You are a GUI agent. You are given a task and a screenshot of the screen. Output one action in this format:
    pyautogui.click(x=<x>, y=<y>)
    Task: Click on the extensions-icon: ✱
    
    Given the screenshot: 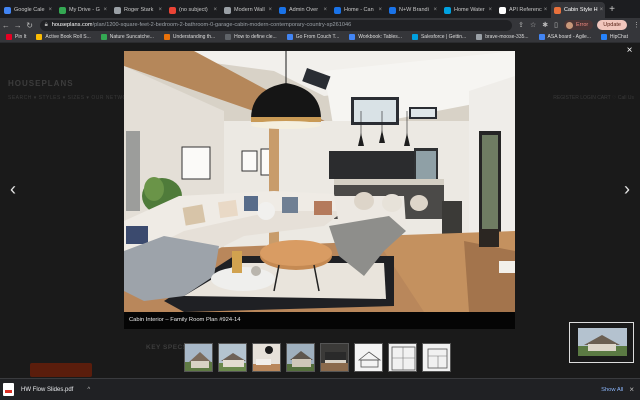 What is the action you would take?
    pyautogui.click(x=545, y=25)
    